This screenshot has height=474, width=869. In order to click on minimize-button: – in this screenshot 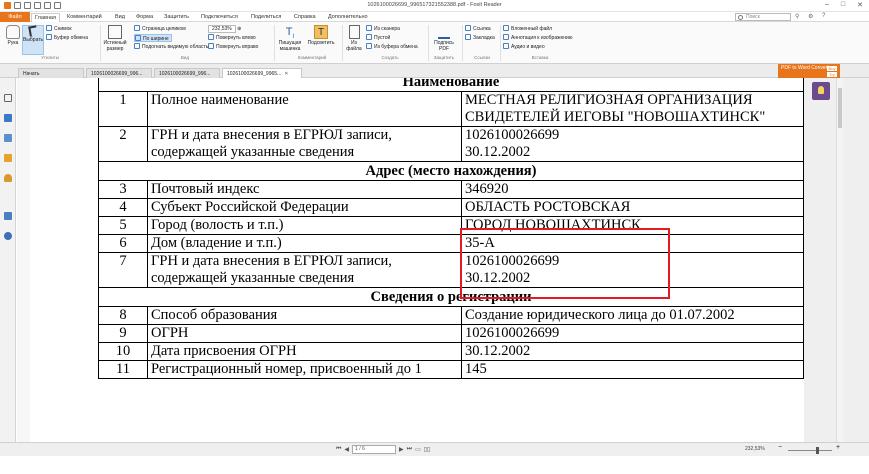, I will do `click(827, 5)`.